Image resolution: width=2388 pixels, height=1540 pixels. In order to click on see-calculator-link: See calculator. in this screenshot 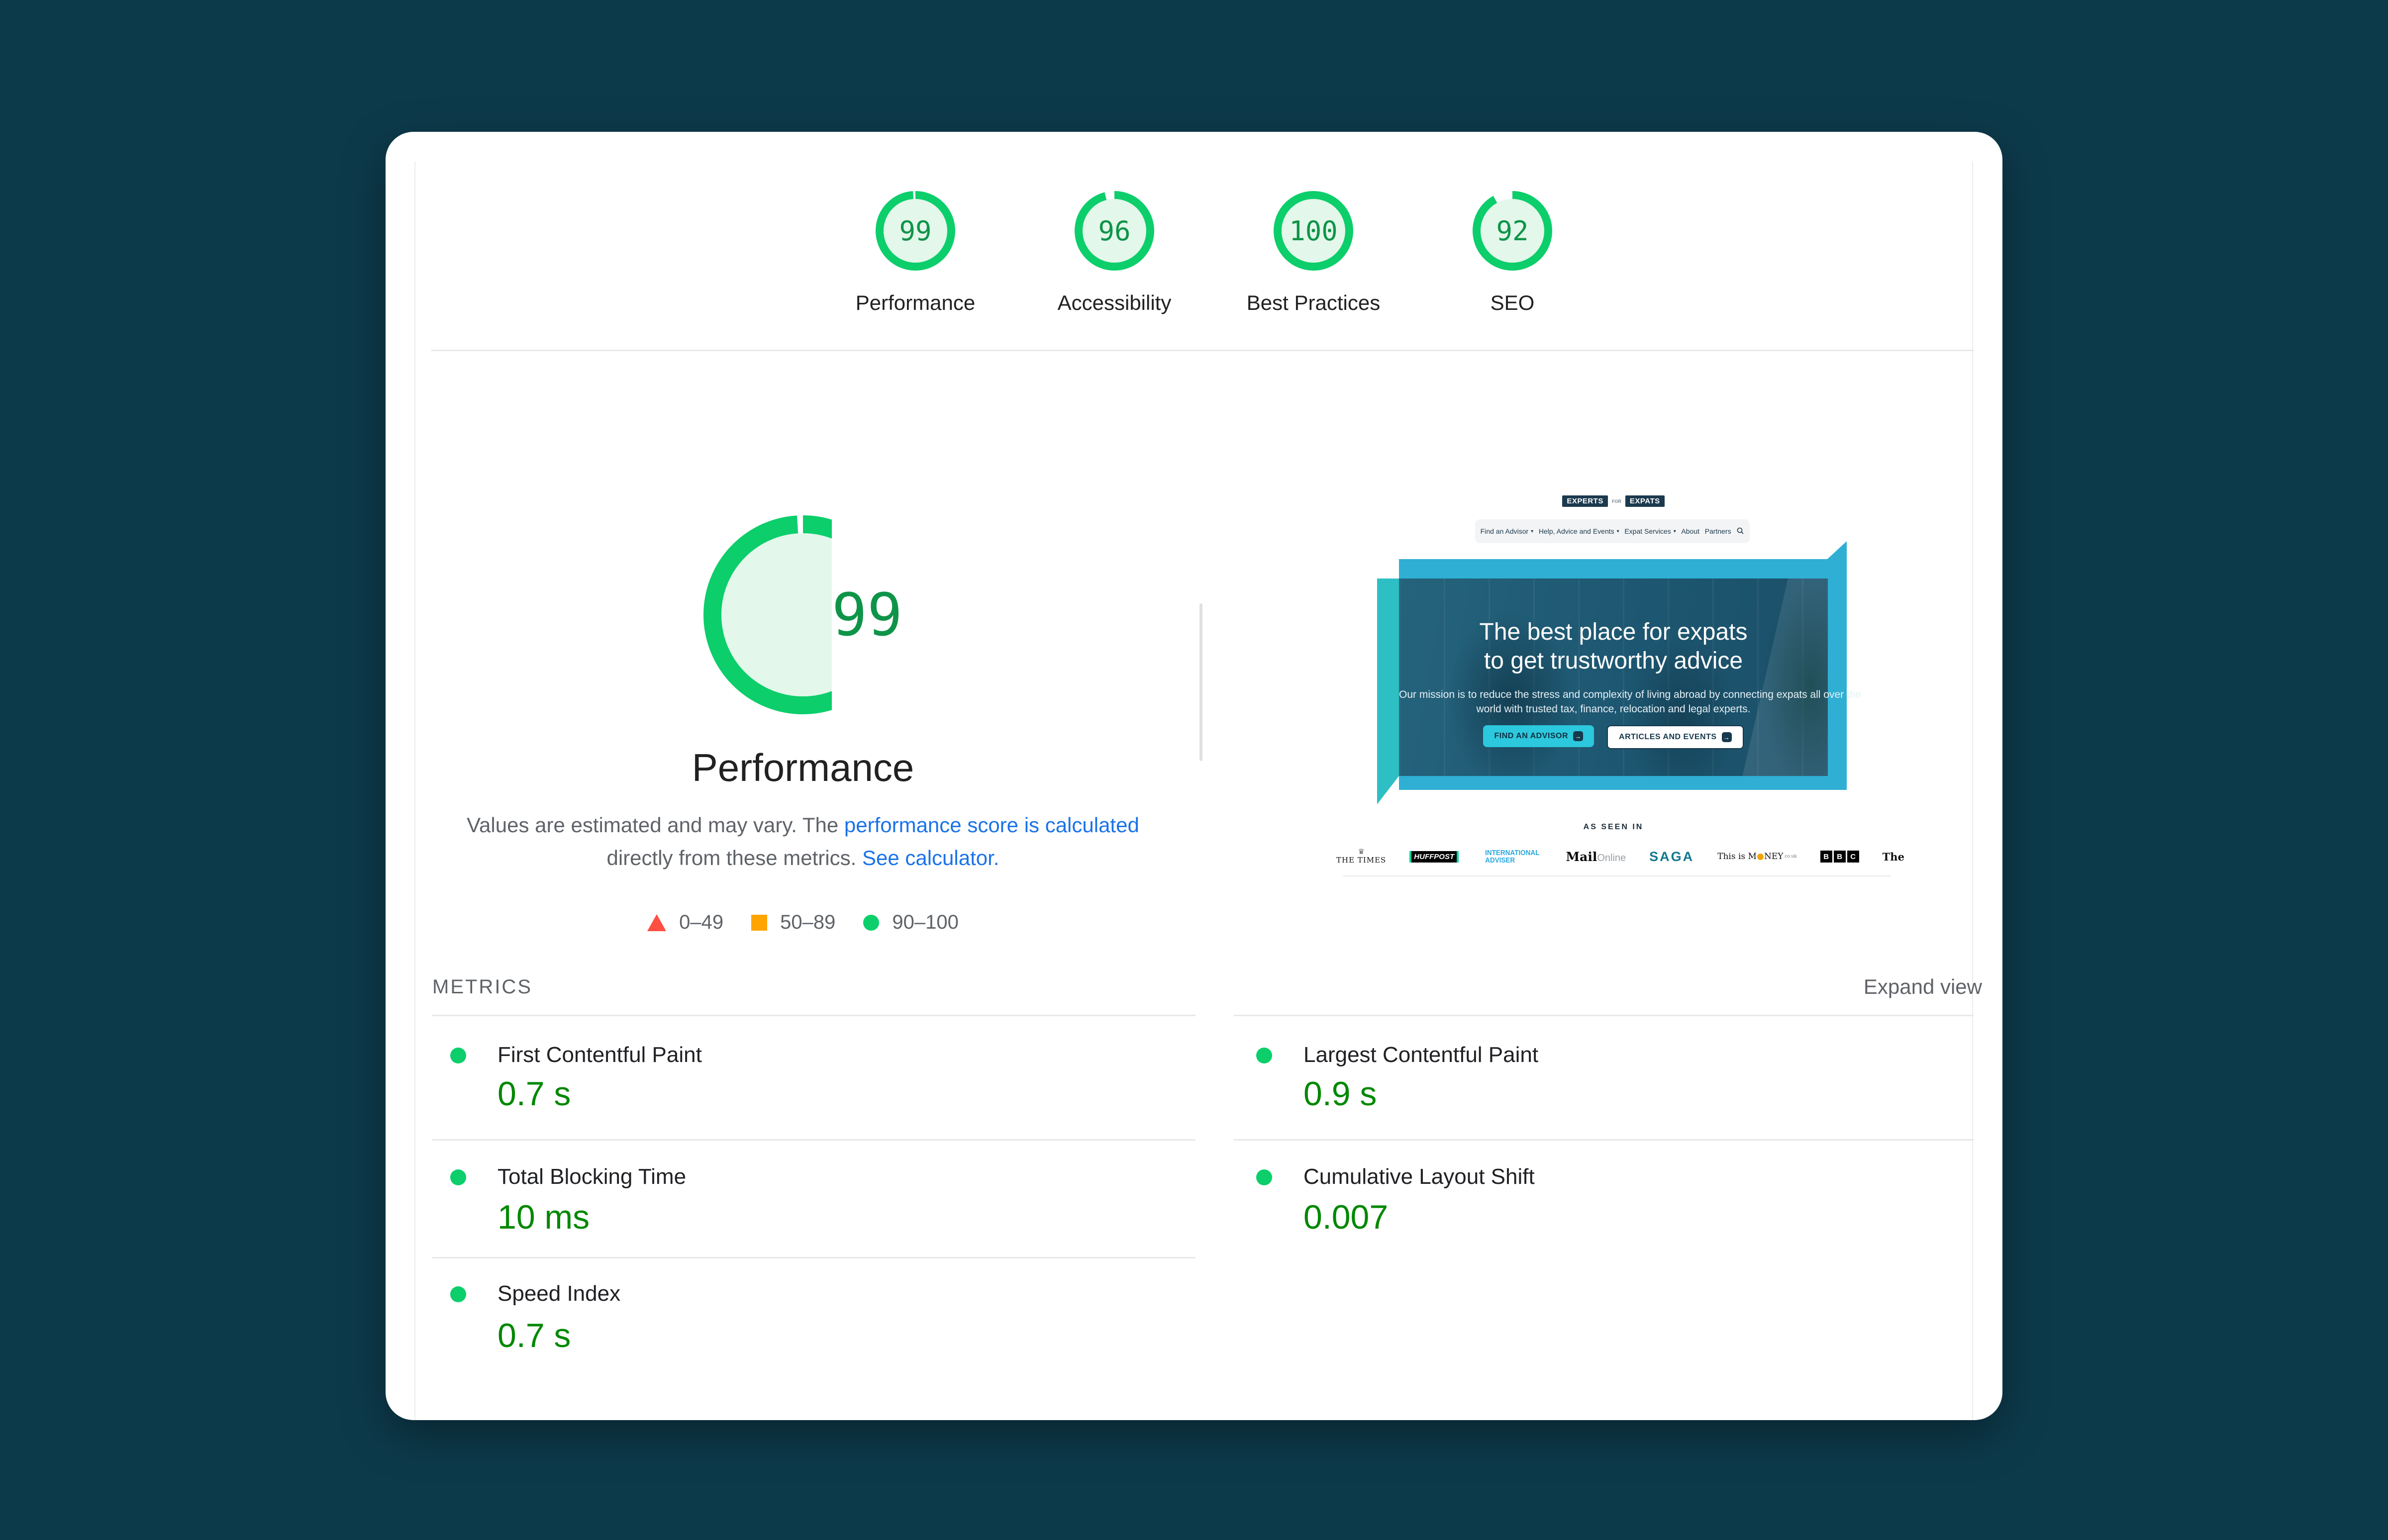, I will do `click(930, 857)`.